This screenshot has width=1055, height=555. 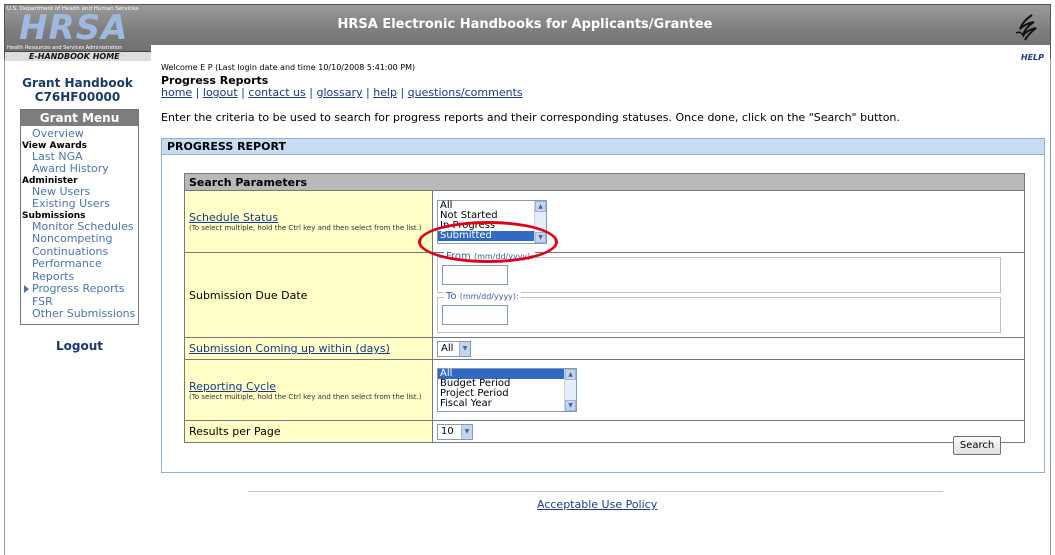 What do you see at coordinates (492, 215) in the screenshot?
I see `schedule-status-option: Not Started` at bounding box center [492, 215].